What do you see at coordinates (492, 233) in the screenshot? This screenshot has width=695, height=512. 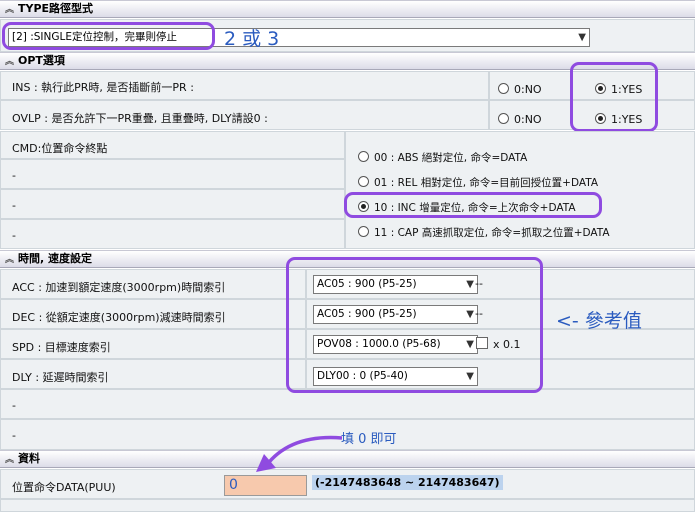 I see `cmd-cap-label: 11 : CAP 高速抓取定位, 命令=抓取之位置+DATA` at bounding box center [492, 233].